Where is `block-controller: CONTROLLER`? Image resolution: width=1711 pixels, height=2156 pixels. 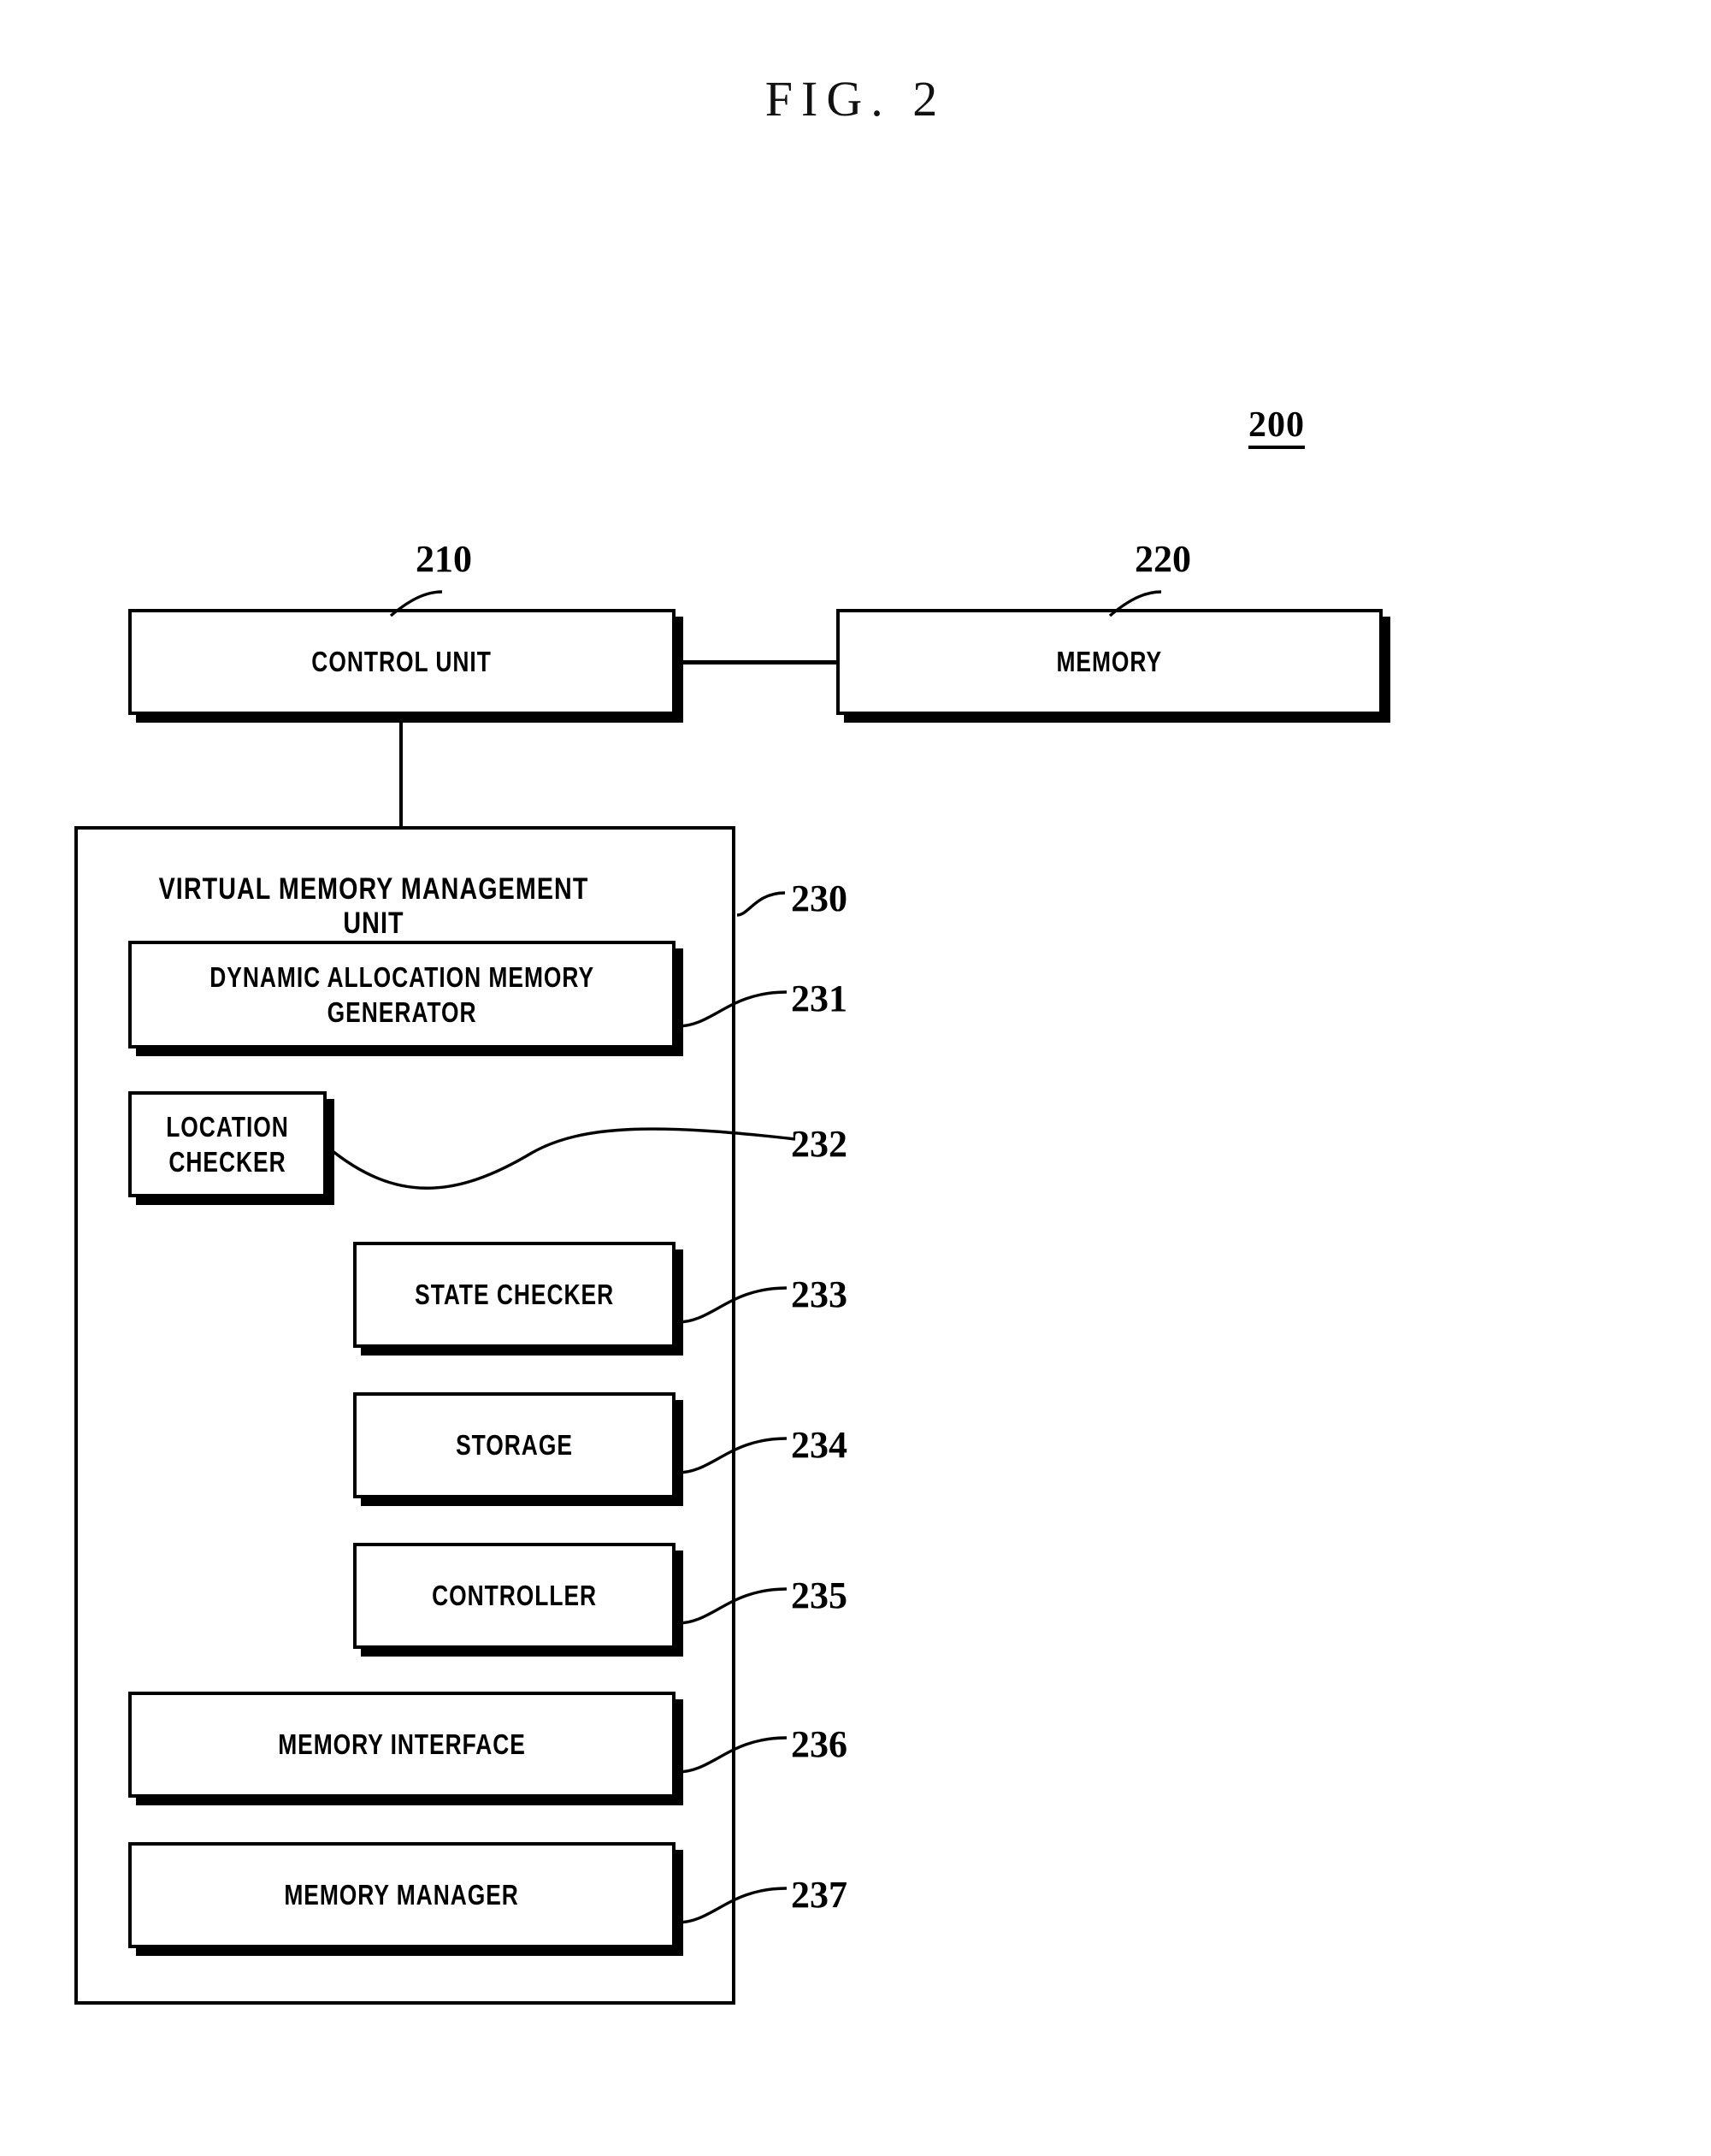 block-controller: CONTROLLER is located at coordinates (514, 1596).